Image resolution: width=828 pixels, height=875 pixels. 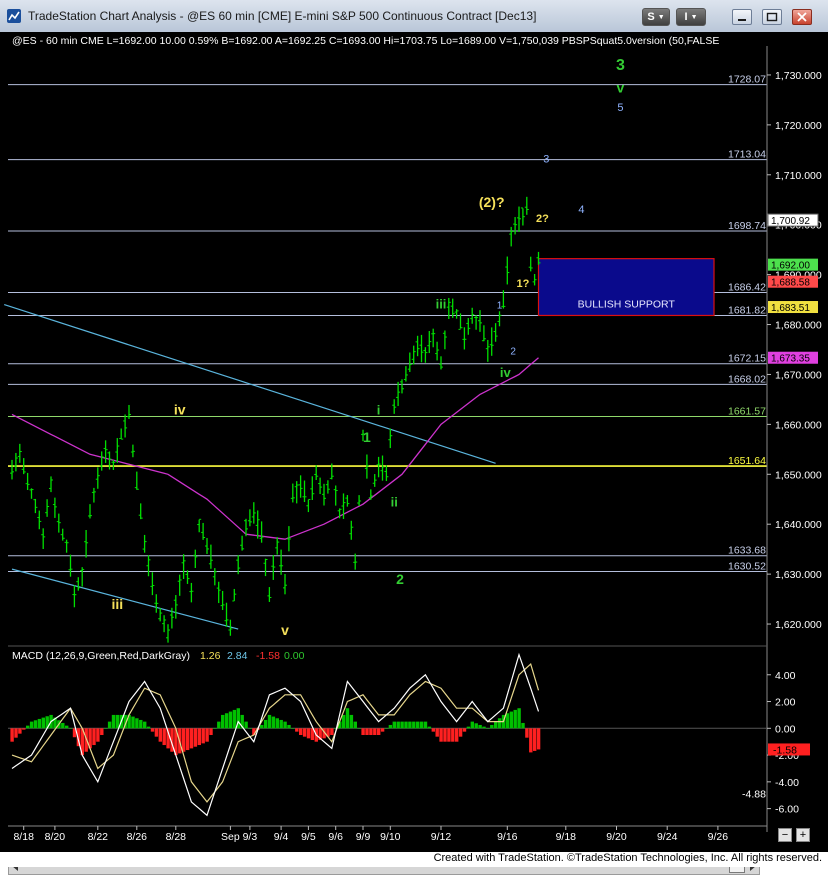 What do you see at coordinates (785, 729) in the screenshot?
I see `macd-axis-label: 0.00` at bounding box center [785, 729].